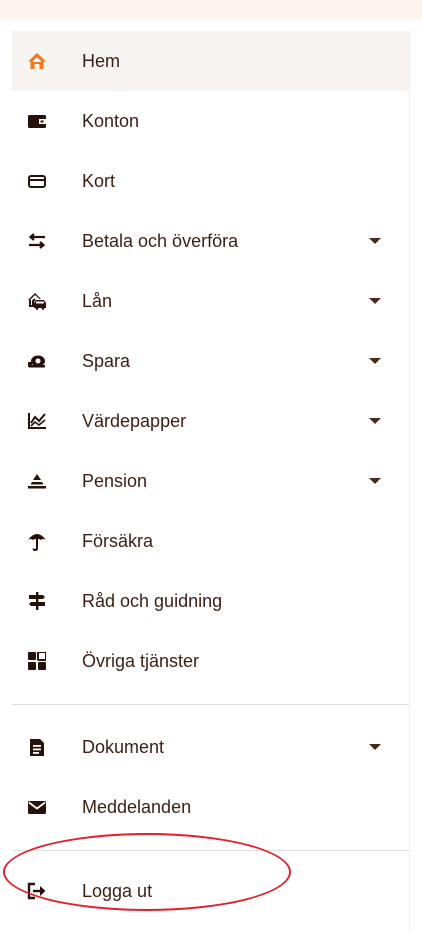  Describe the element at coordinates (210, 747) in the screenshot. I see `menu-item-dokument: Dokument` at that location.